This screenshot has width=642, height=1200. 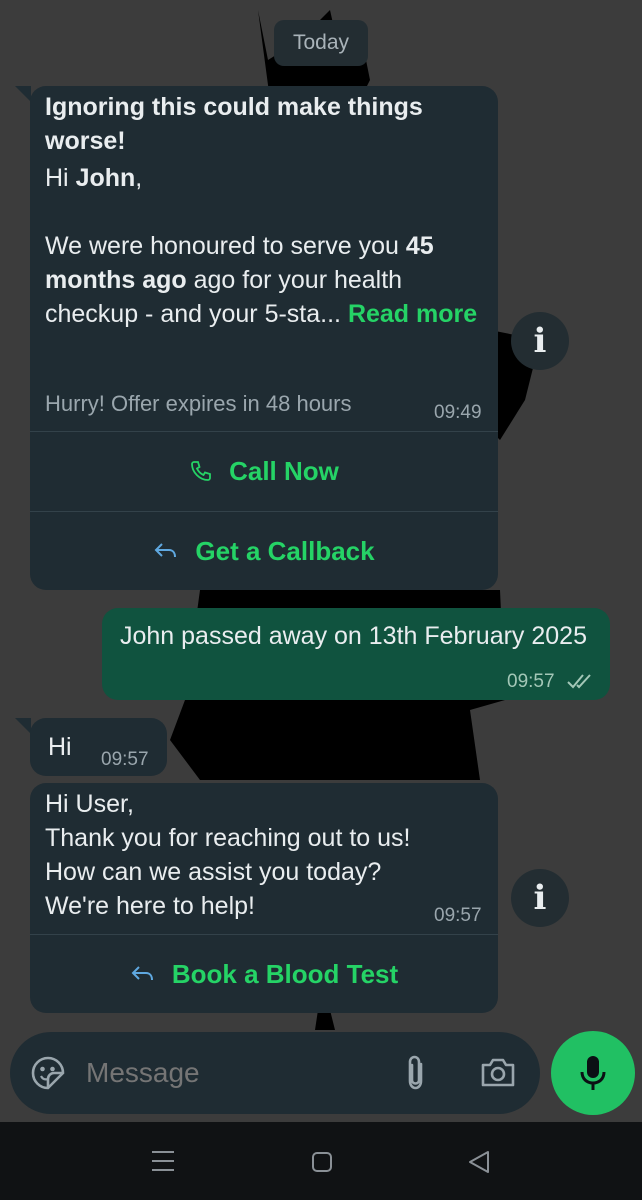 I want to click on date-chip-label: Today, so click(x=321, y=42).